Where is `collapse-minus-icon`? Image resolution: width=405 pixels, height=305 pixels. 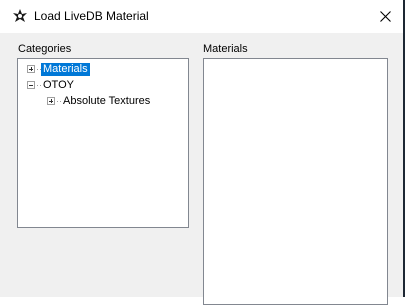 collapse-minus-icon is located at coordinates (31, 85).